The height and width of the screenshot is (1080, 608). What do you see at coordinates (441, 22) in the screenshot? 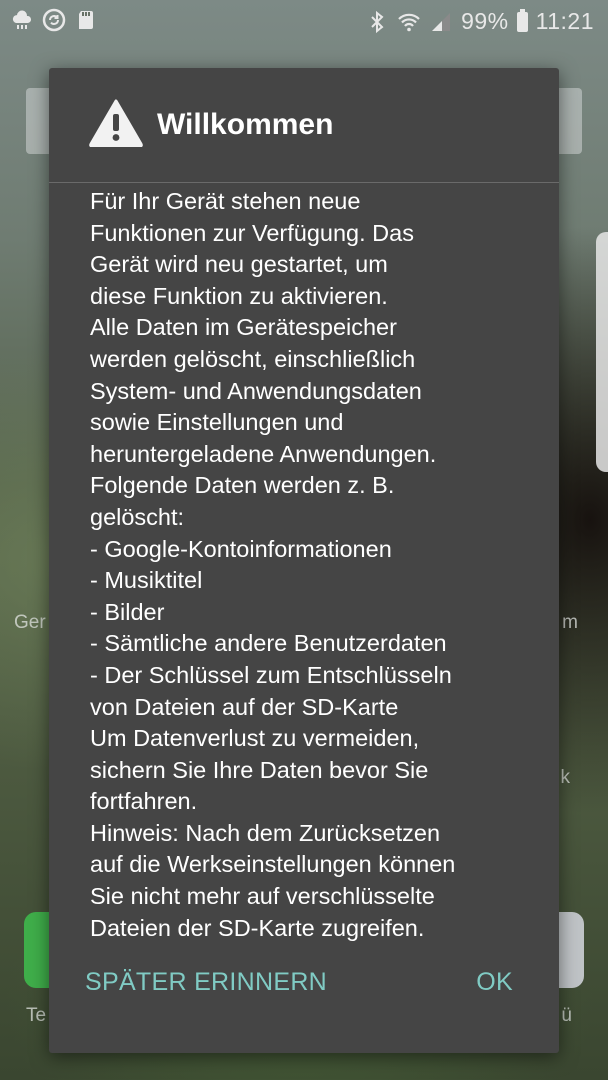
I see `signal-icon` at bounding box center [441, 22].